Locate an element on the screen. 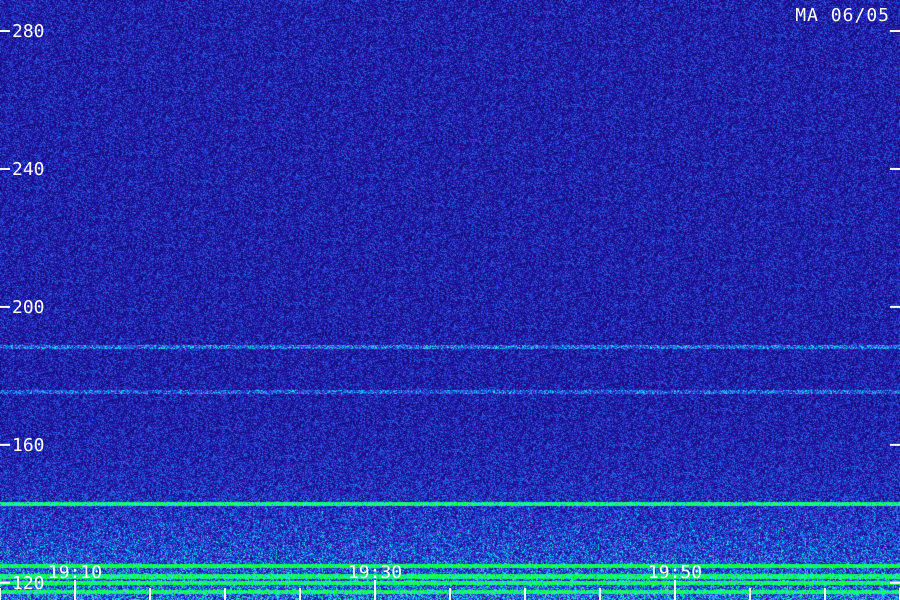  x-tick-label: 19:10 is located at coordinates (75, 572).